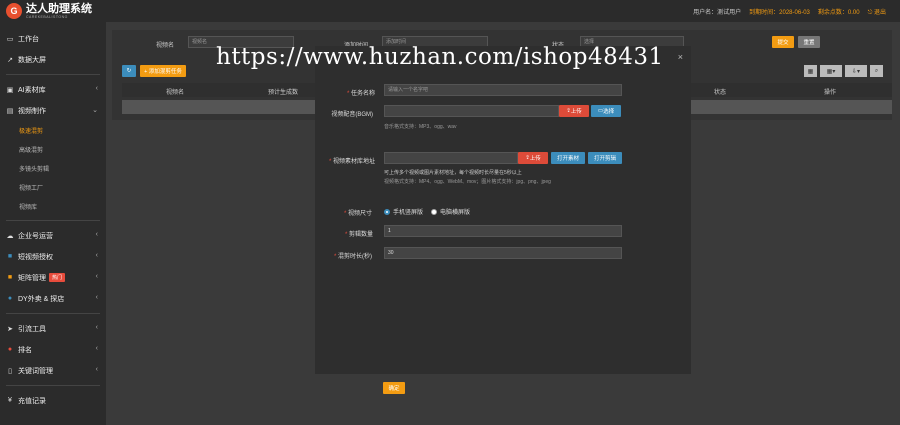 The height and width of the screenshot is (425, 900). What do you see at coordinates (53, 149) in the screenshot?
I see `sidebar-sub-advanced-mix: 高级混剪` at bounding box center [53, 149].